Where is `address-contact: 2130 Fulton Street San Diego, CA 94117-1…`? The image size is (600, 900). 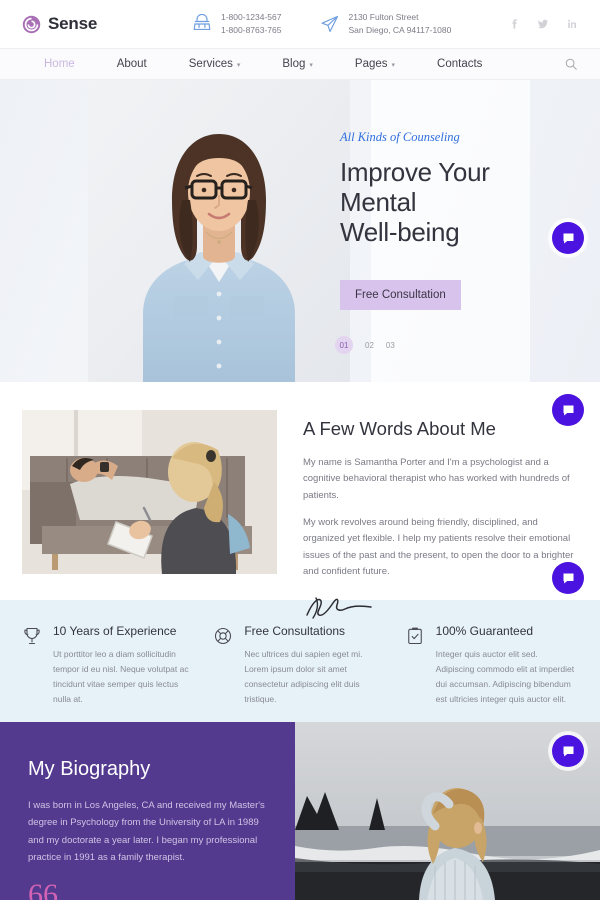 address-contact: 2130 Fulton Street San Diego, CA 94117-1… is located at coordinates (386, 23).